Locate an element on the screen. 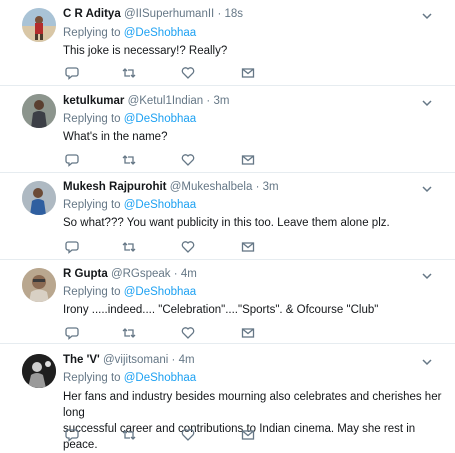 This screenshot has width=455, height=453. display-name: R Gupta is located at coordinates (85, 274).